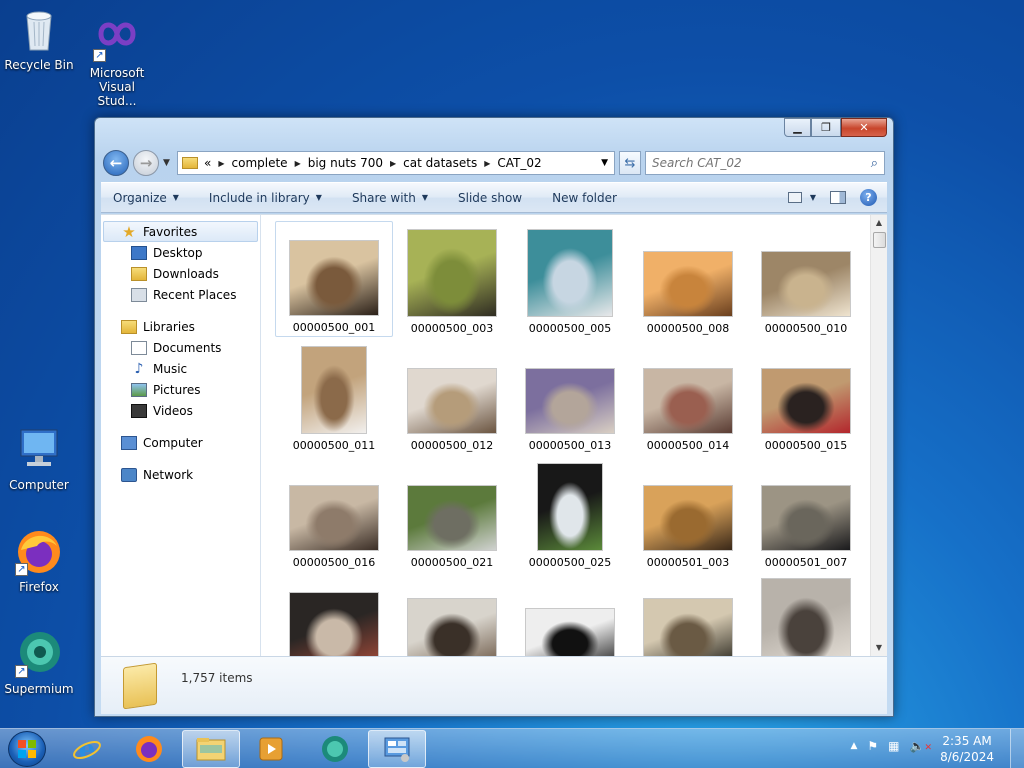 The width and height of the screenshot is (1024, 768). What do you see at coordinates (452, 513) in the screenshot?
I see `file-thumbnail: 00000500_021` at bounding box center [452, 513].